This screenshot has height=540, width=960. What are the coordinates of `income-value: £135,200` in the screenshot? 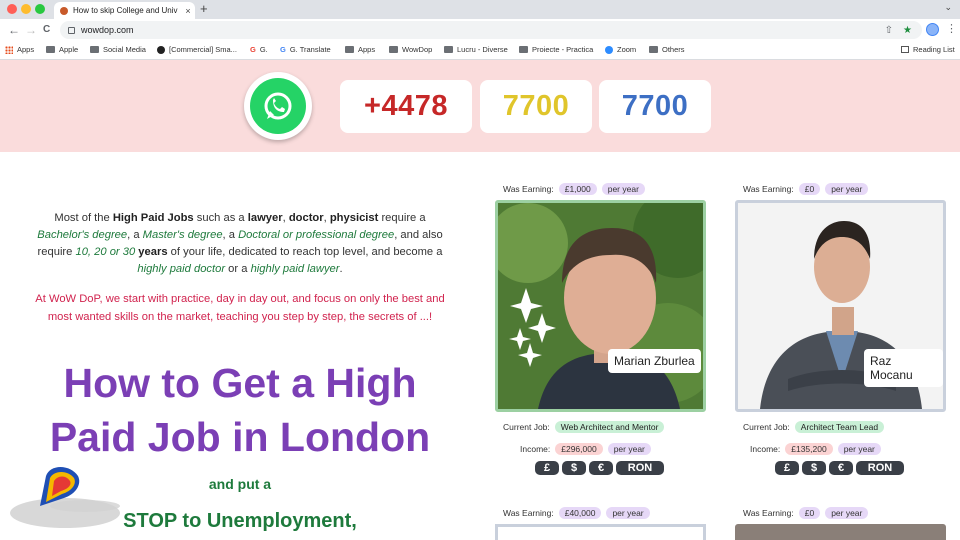 It's located at (809, 449).